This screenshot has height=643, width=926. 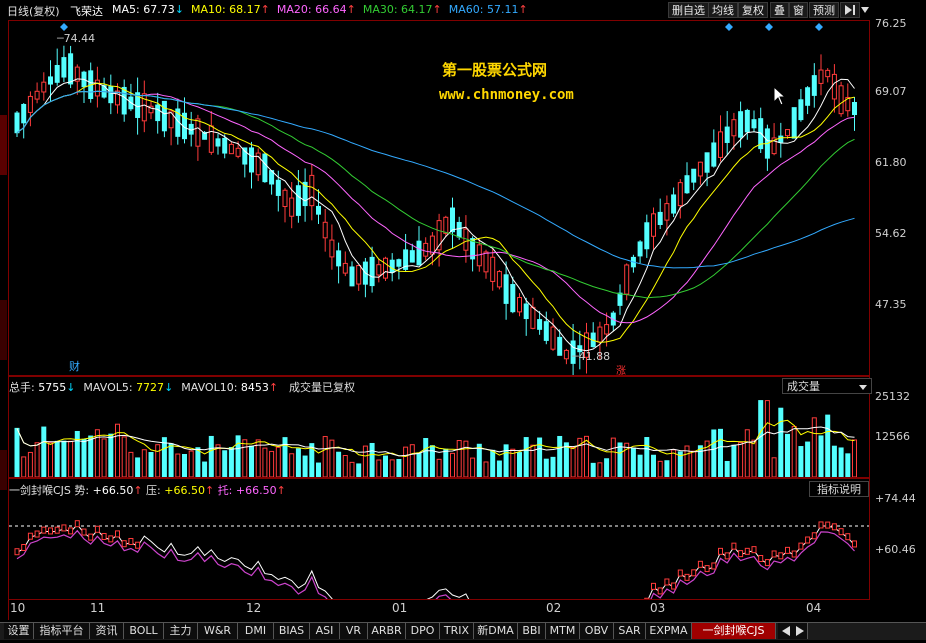 I want to click on mouse-cursor-icon, so click(x=780, y=96).